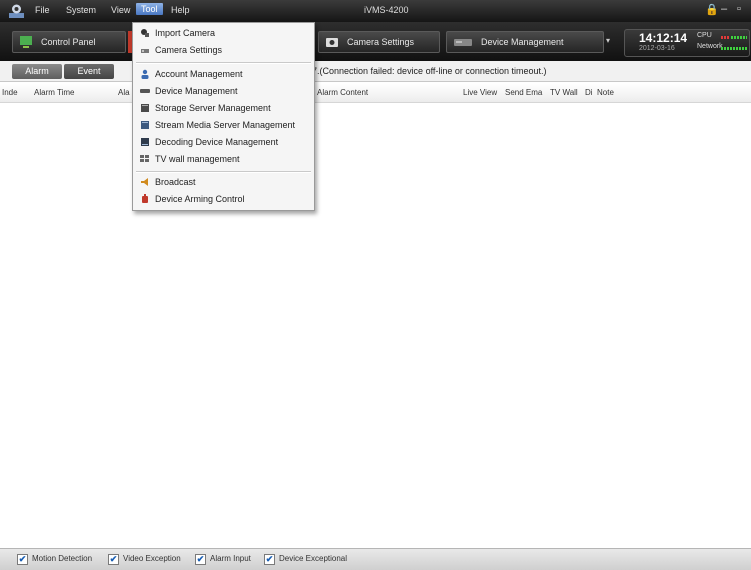 This screenshot has width=751, height=570. I want to click on tab-alarm: Alarm, so click(37, 71).